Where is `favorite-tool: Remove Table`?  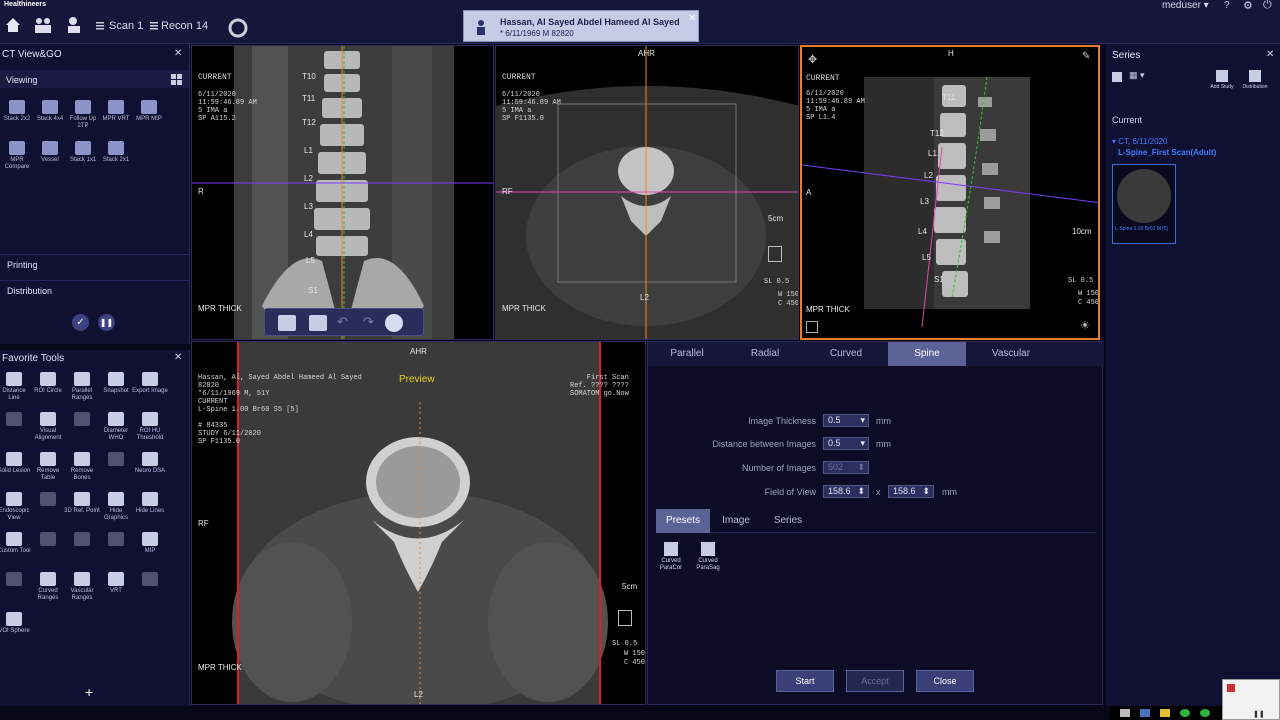
favorite-tool: Remove Table is located at coordinates (48, 467).